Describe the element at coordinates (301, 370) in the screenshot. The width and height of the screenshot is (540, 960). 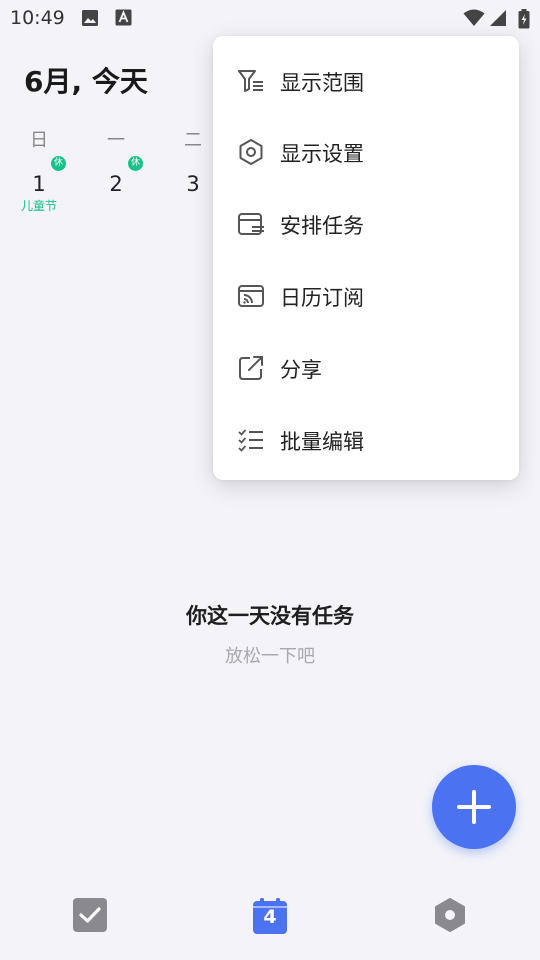
I see `menu-item-label: 分享` at that location.